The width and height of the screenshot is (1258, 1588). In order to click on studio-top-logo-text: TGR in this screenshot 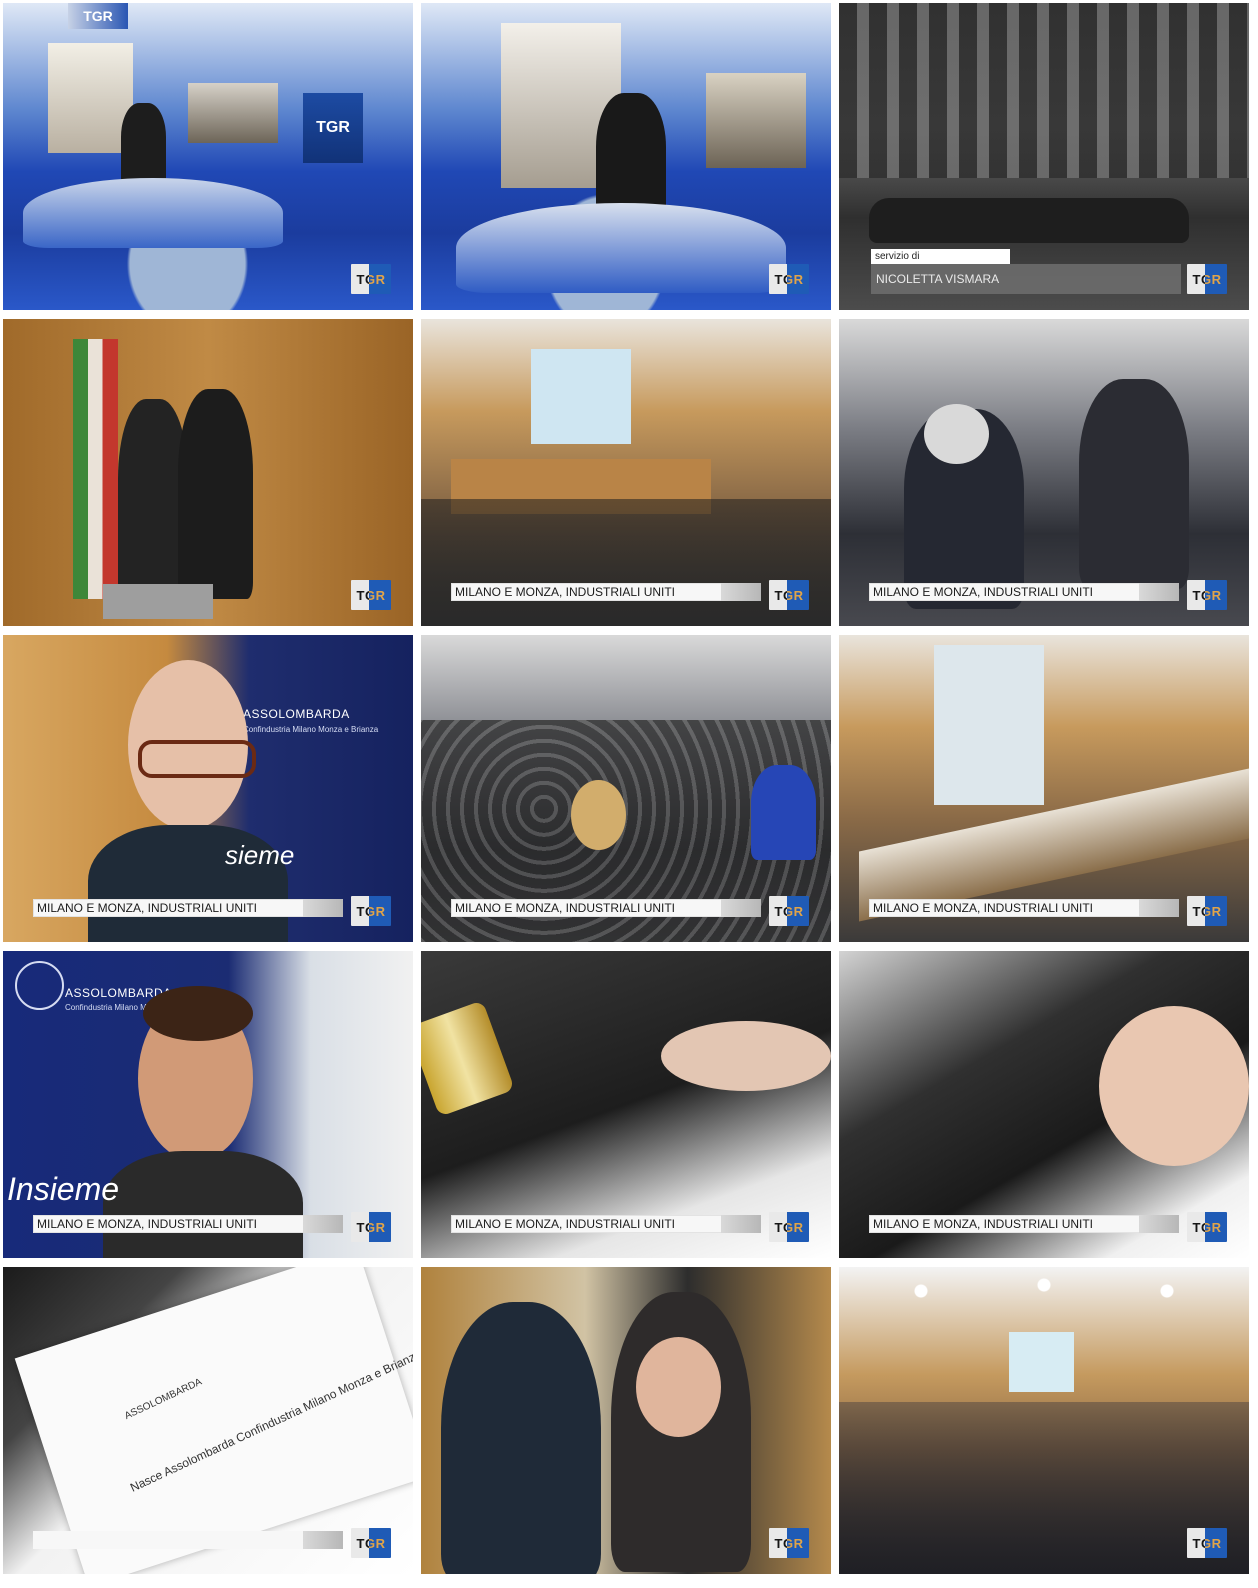, I will do `click(98, 16)`.